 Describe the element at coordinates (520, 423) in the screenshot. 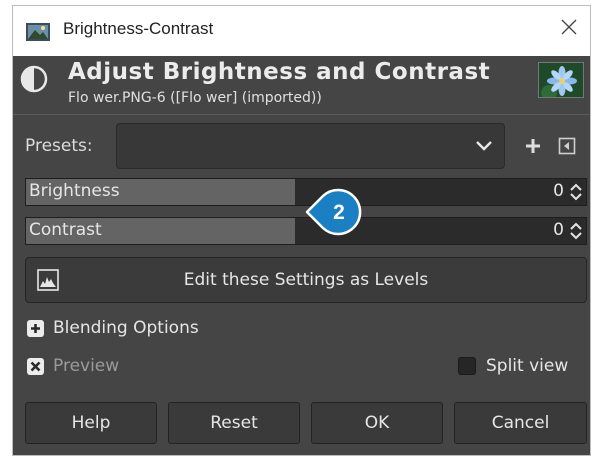

I see `cancel-button: Cancel` at that location.